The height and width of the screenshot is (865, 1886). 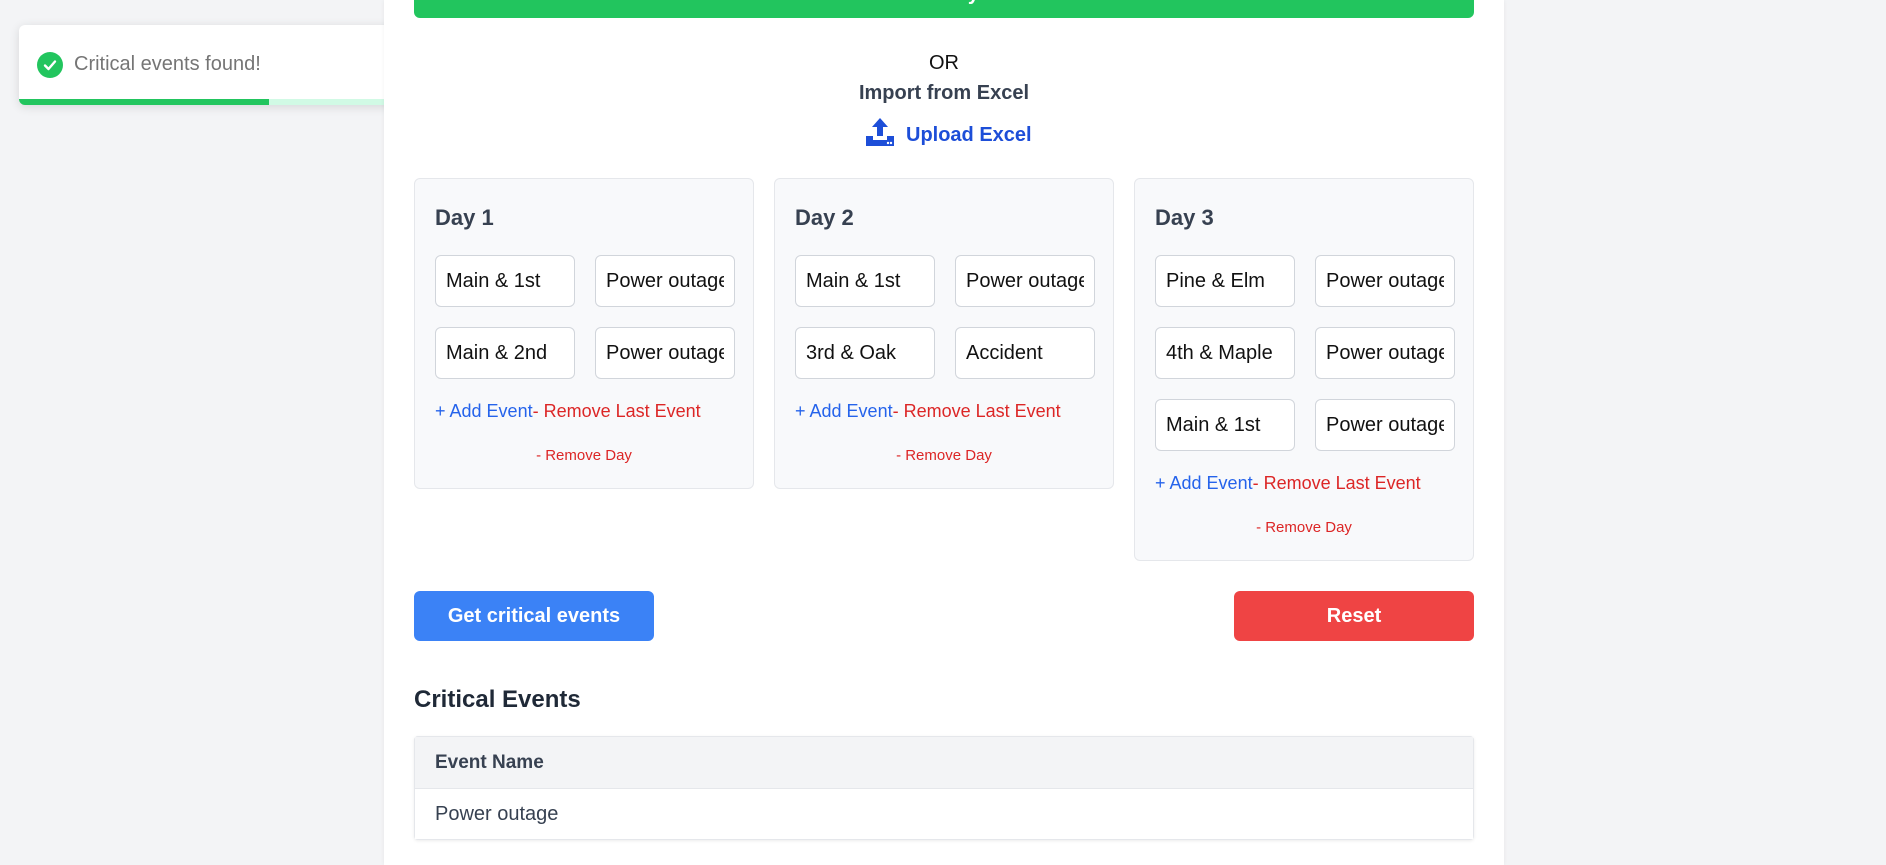 I want to click on toast-message: Critical events found!, so click(x=167, y=64).